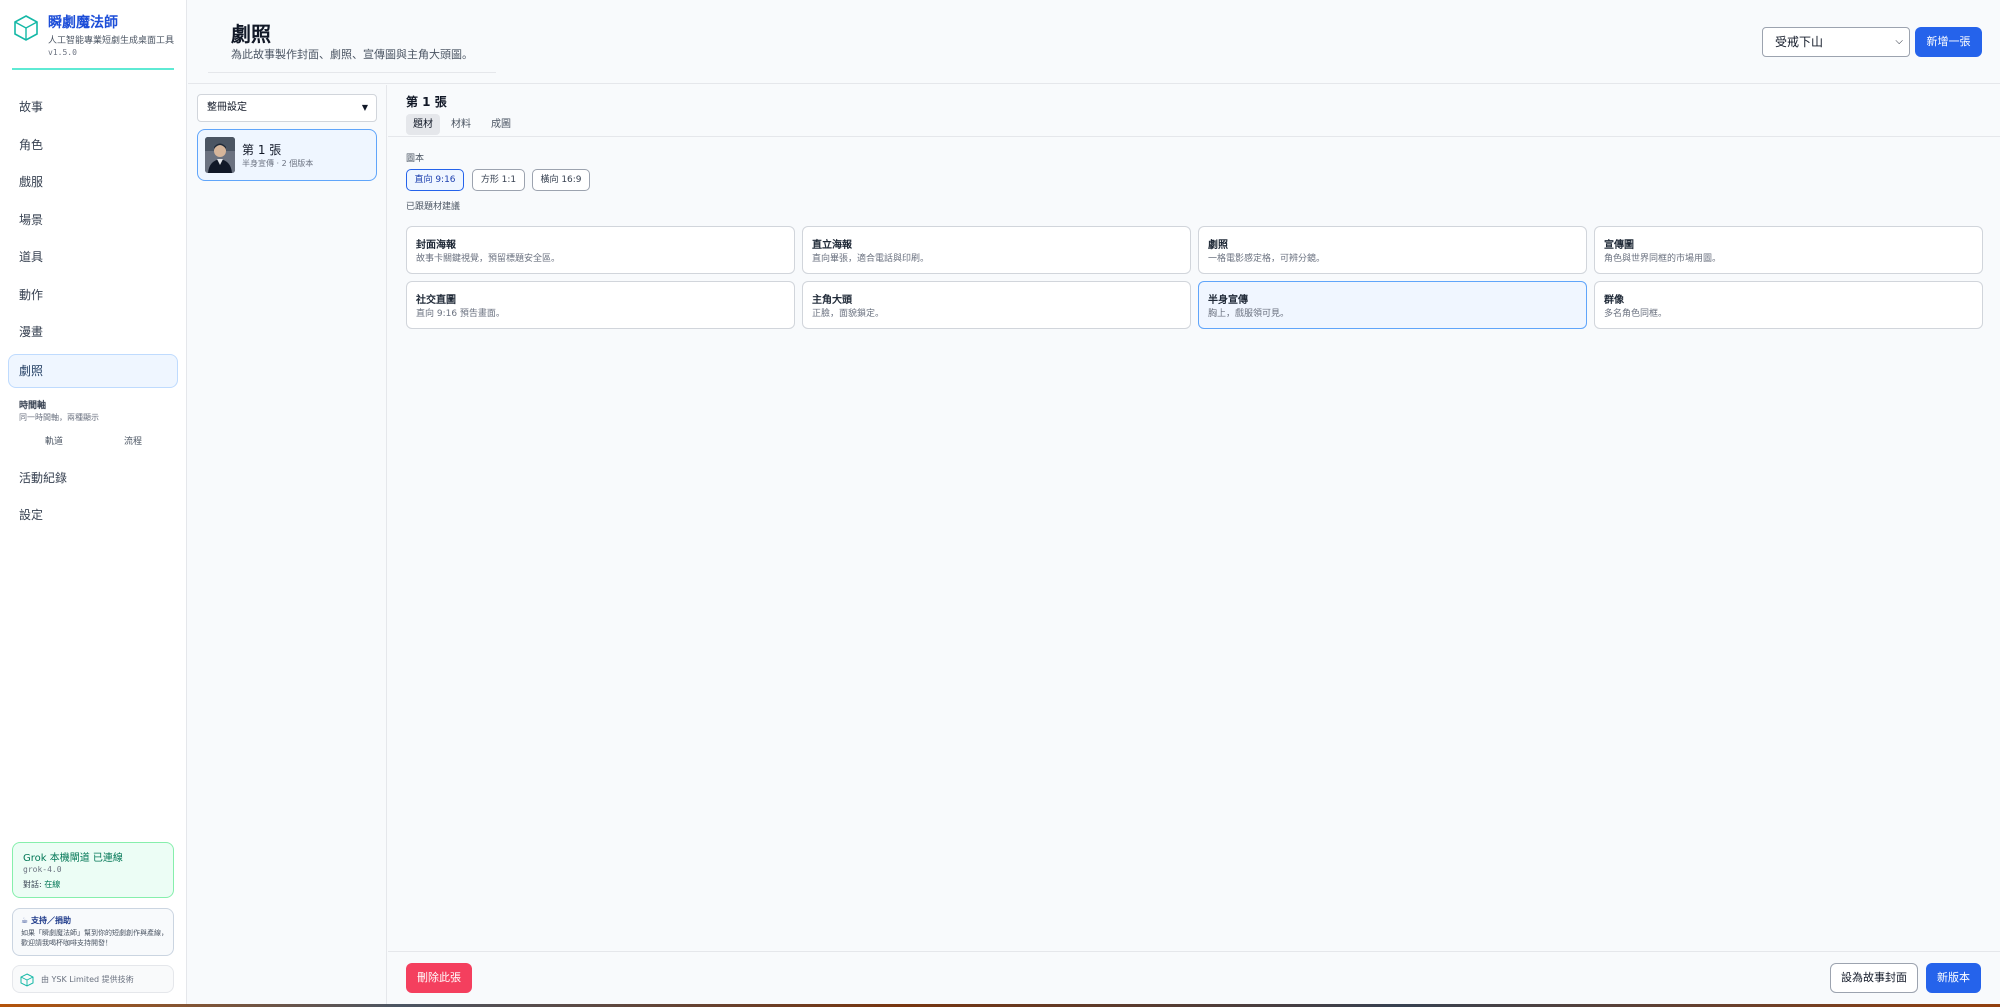 This screenshot has width=2000, height=1007. Describe the element at coordinates (287, 155) in the screenshot. I see `still-card: 第 1 張 半身宣傳 · 2 個版本` at that location.